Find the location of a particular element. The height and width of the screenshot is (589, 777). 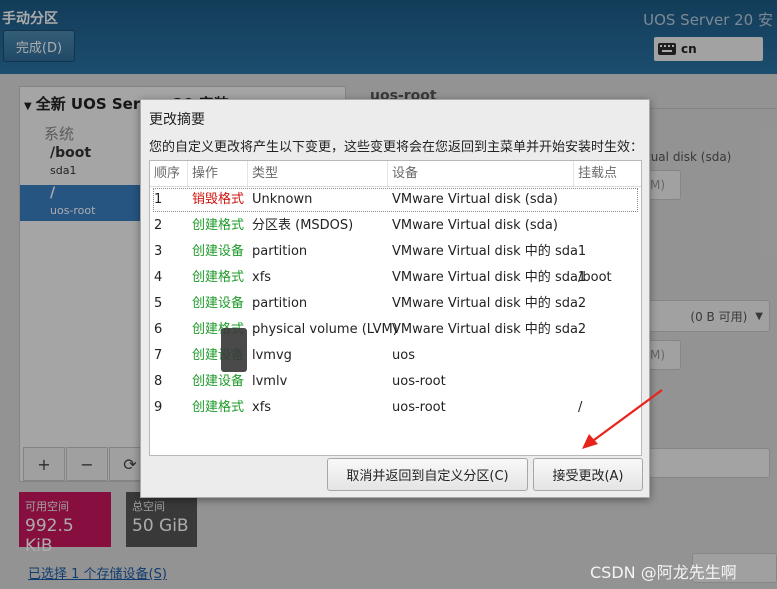

column-header-mount: 挂载点 is located at coordinates (607, 173).